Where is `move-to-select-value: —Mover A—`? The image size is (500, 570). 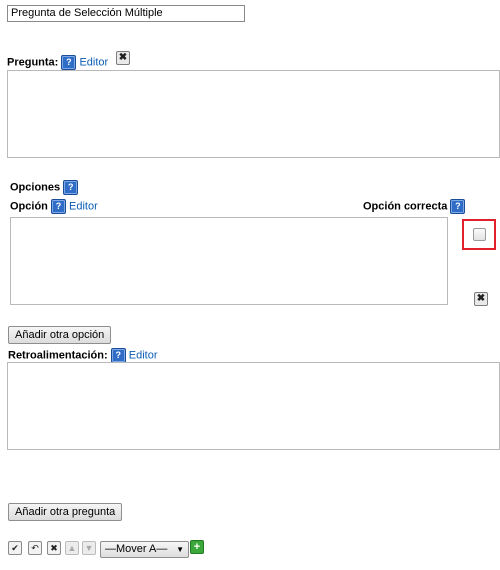 move-to-select-value: —Mover A— is located at coordinates (136, 549).